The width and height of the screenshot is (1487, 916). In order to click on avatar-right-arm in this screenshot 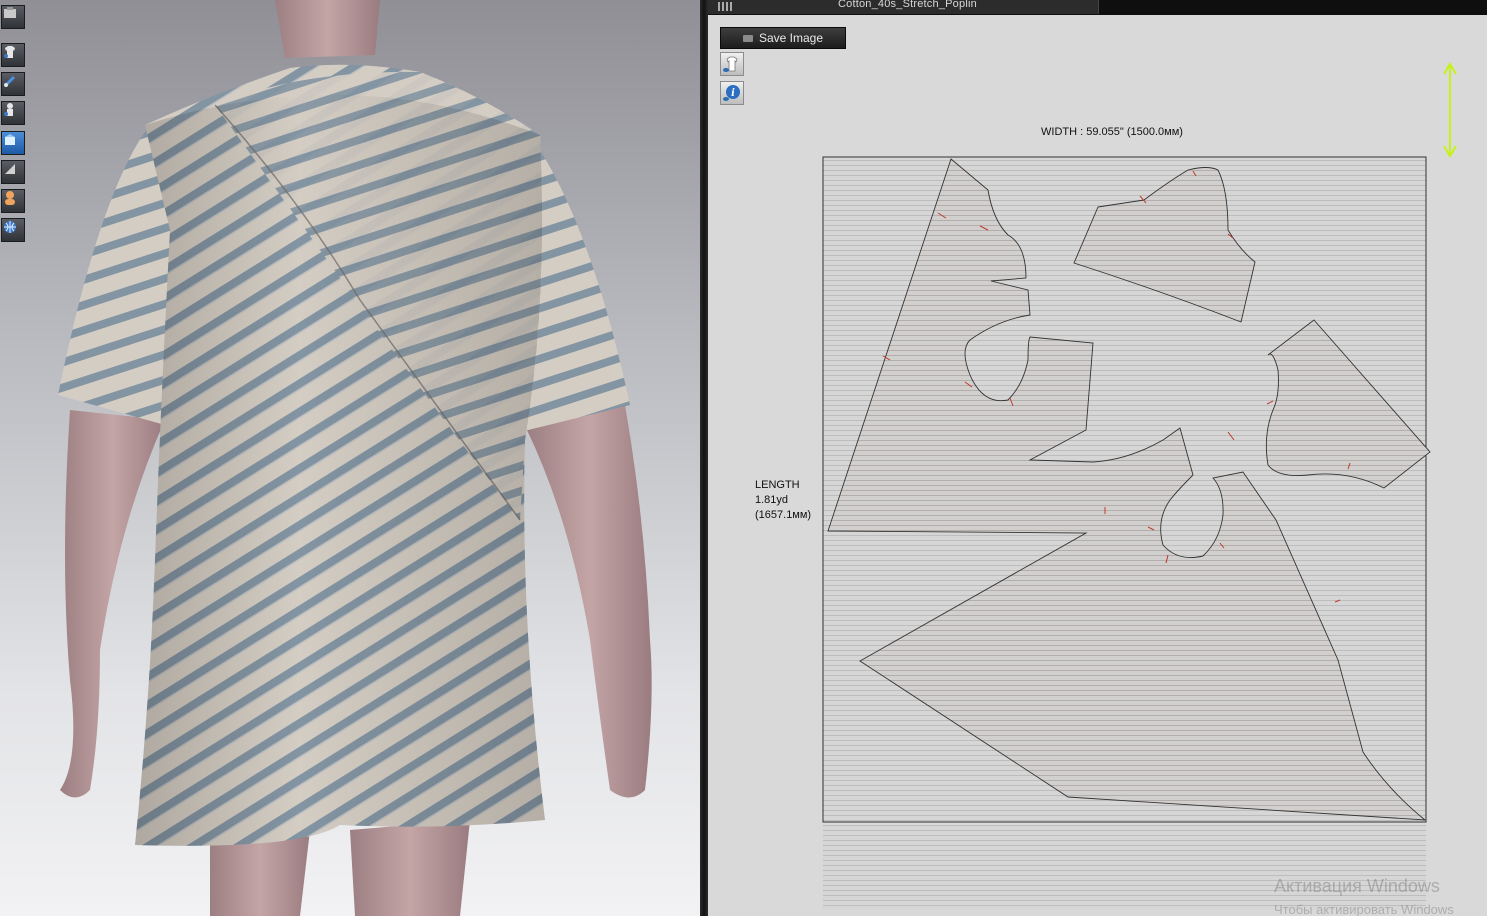, I will do `click(589, 601)`.